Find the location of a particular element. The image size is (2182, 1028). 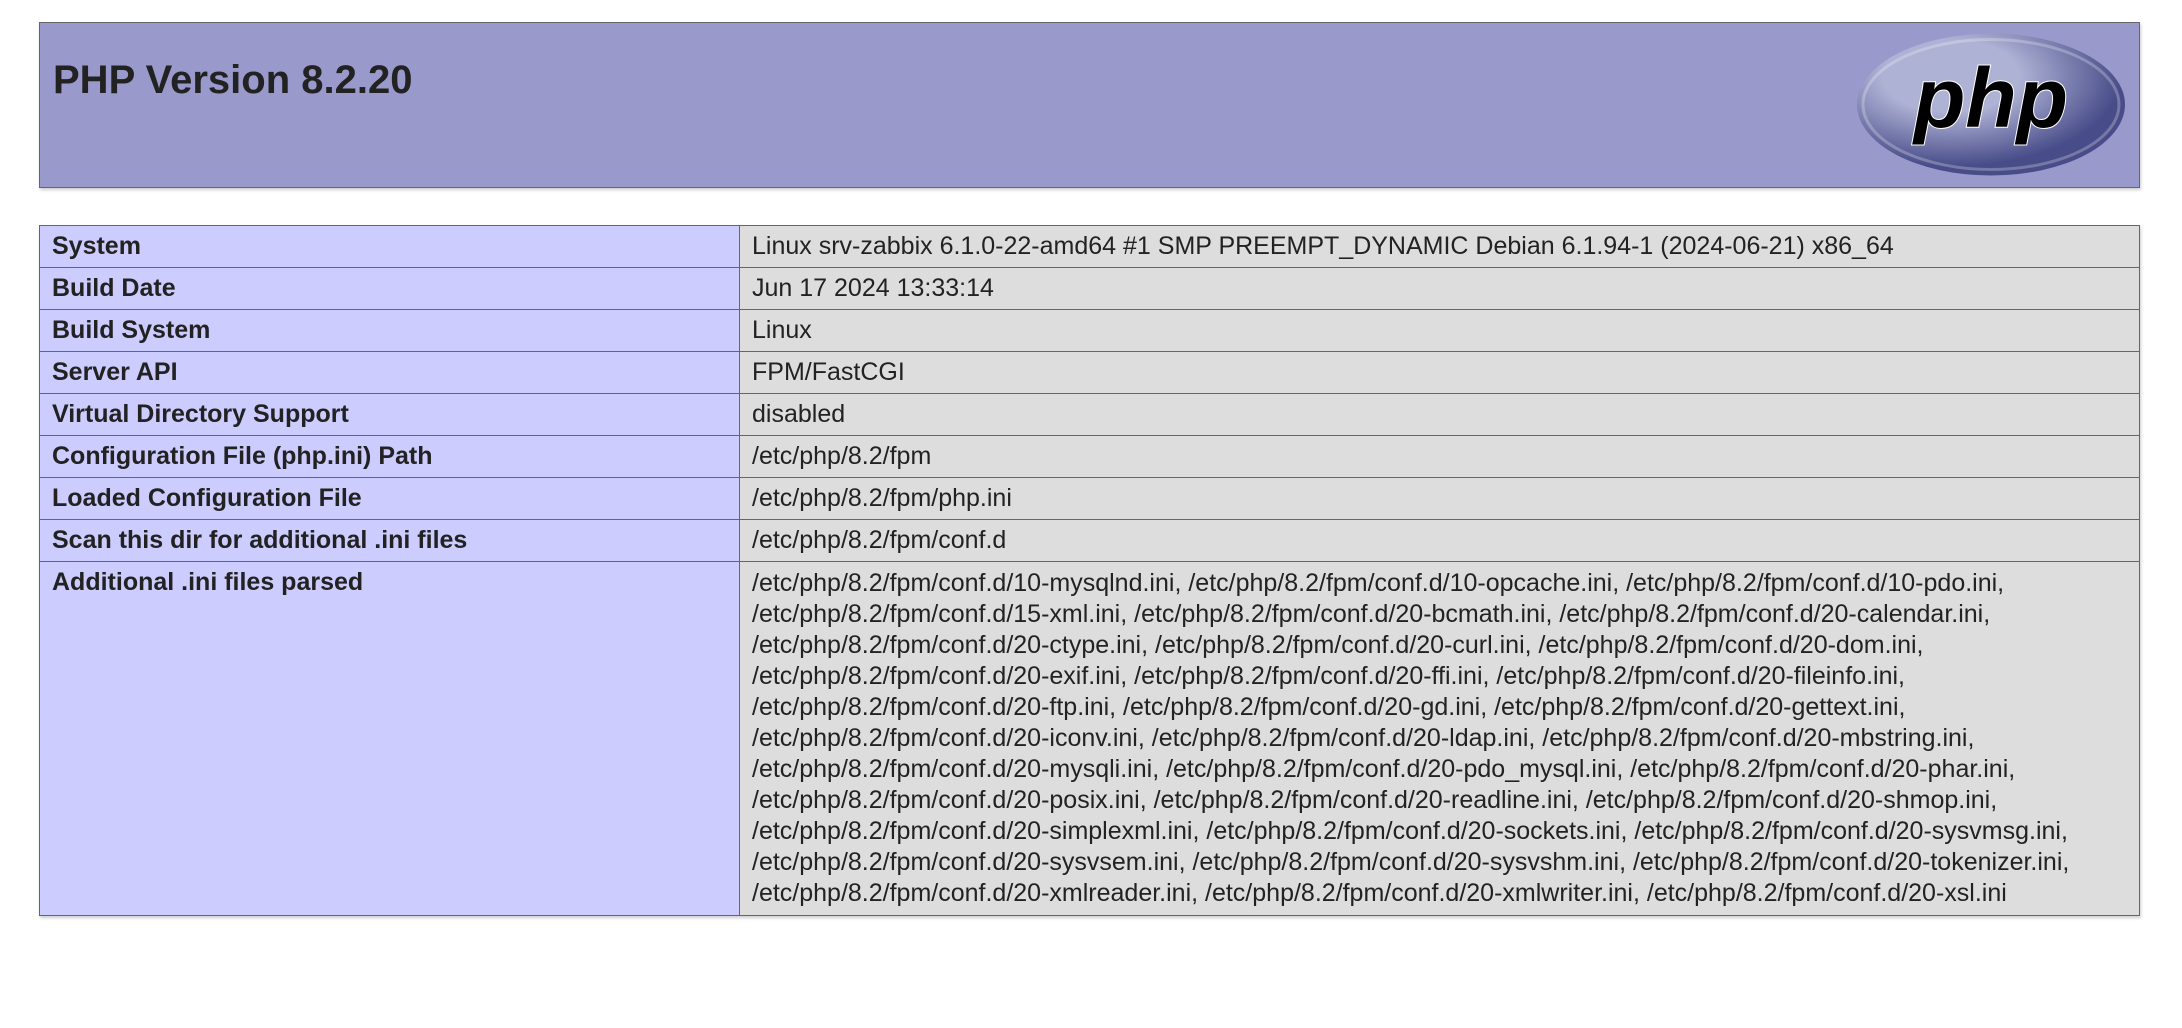

row-value: /etc/php/8.2/fpm/php.ini is located at coordinates (1439, 498).